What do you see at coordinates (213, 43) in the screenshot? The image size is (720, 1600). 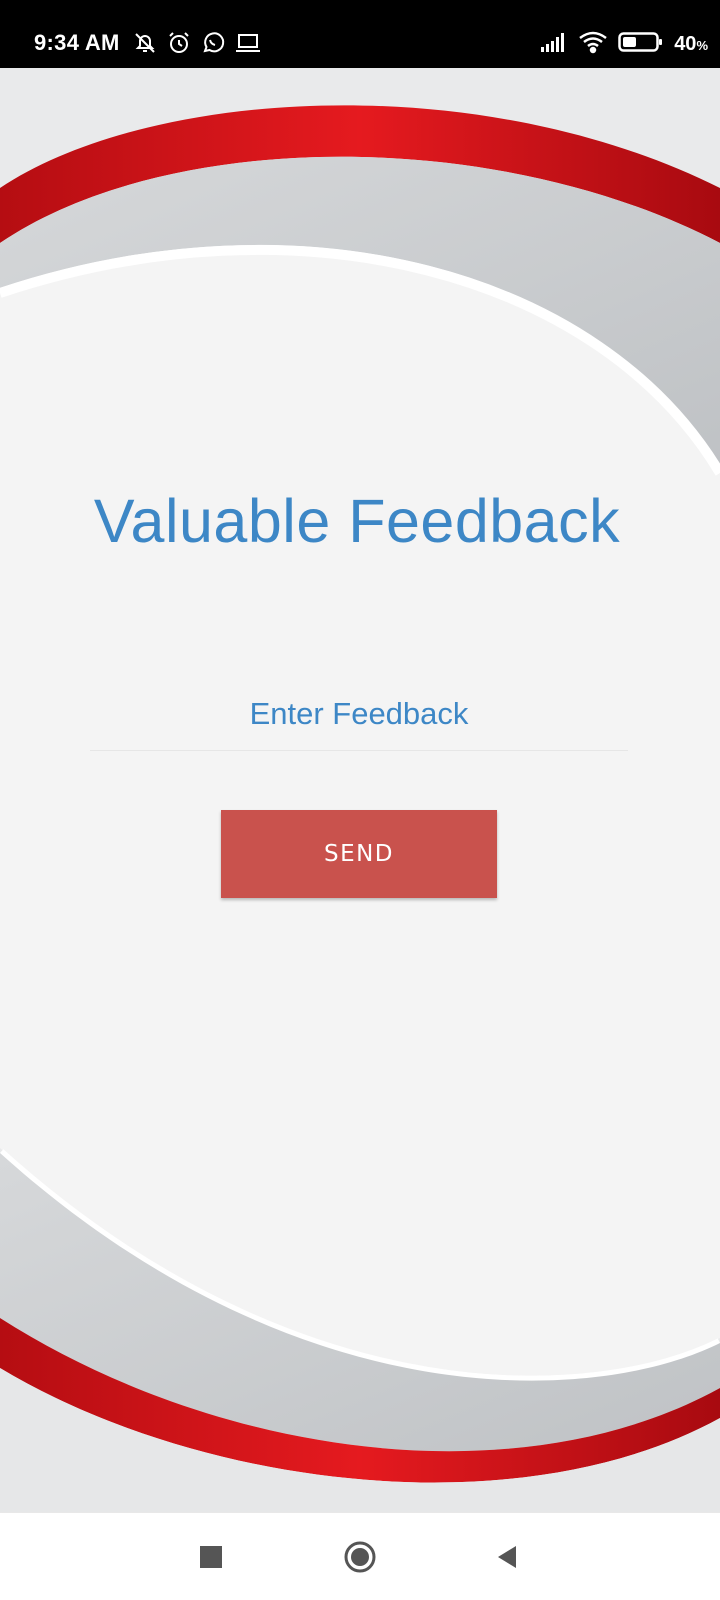 I see `whatsapp-icon` at bounding box center [213, 43].